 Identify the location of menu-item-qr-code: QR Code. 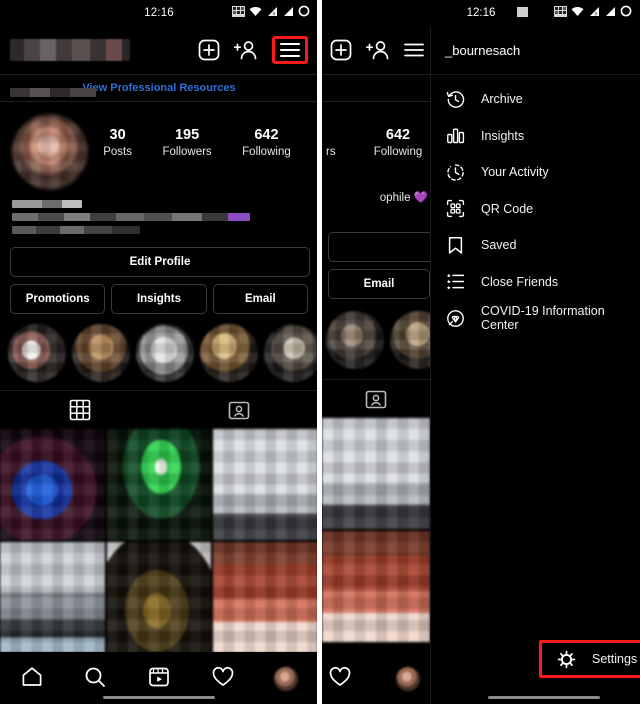
(535, 209).